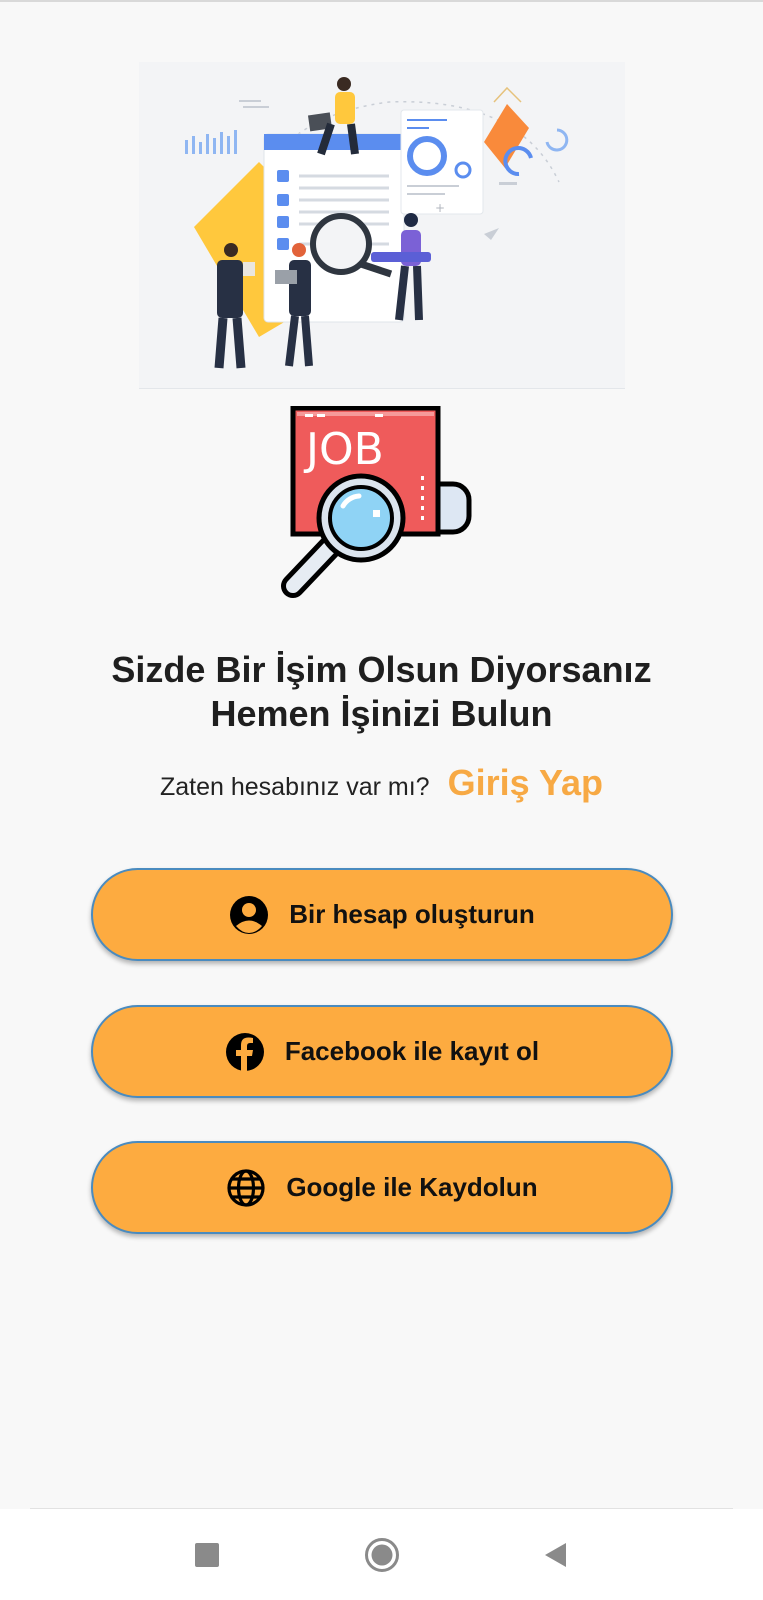 The image size is (763, 1600). What do you see at coordinates (412, 1187) in the screenshot?
I see `google-signup-label: Google ile Kaydolun` at bounding box center [412, 1187].